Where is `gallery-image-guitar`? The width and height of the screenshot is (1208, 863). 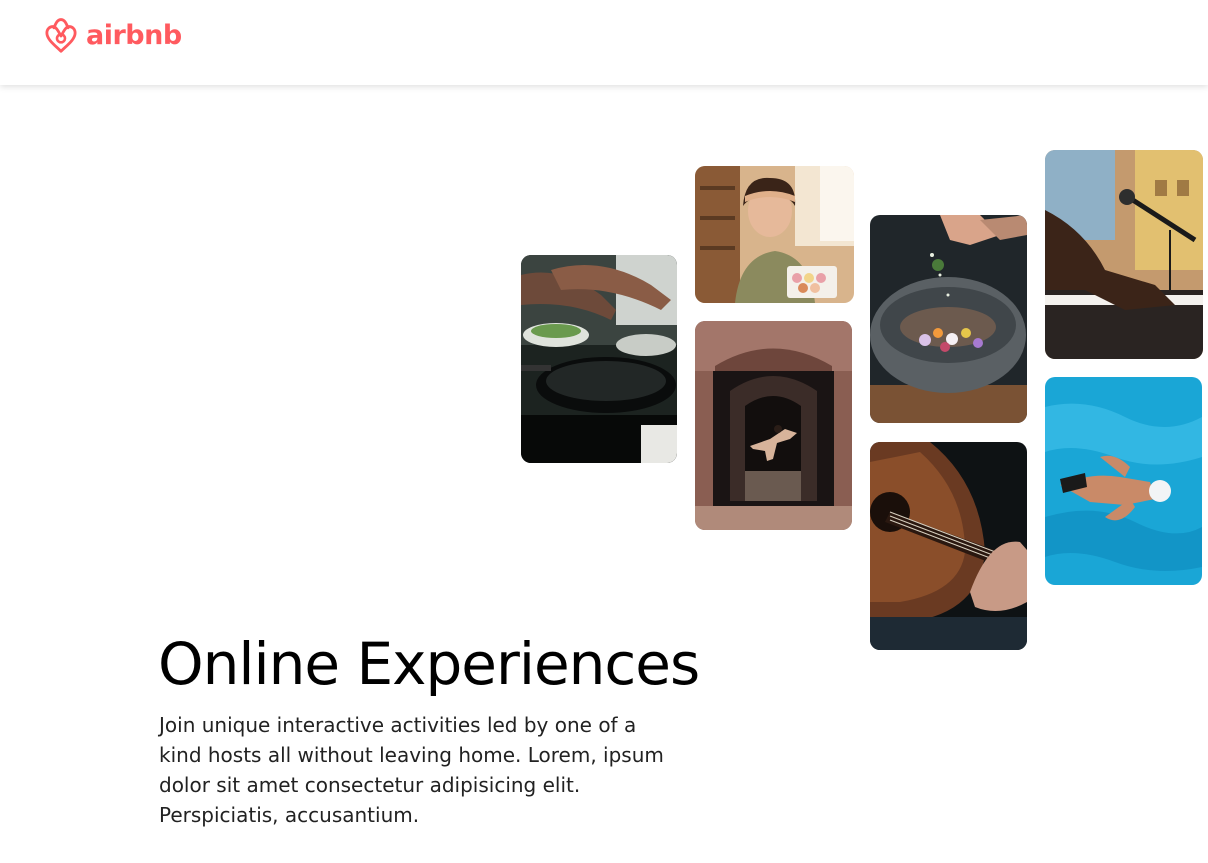
gallery-image-guitar is located at coordinates (948, 546).